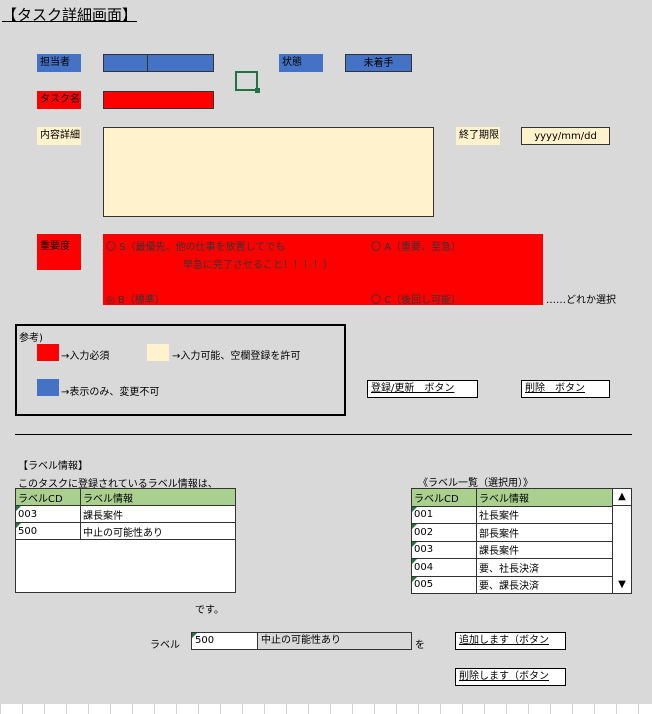  I want to click on priority-option-c: 〇 C（後回し可能）, so click(416, 298).